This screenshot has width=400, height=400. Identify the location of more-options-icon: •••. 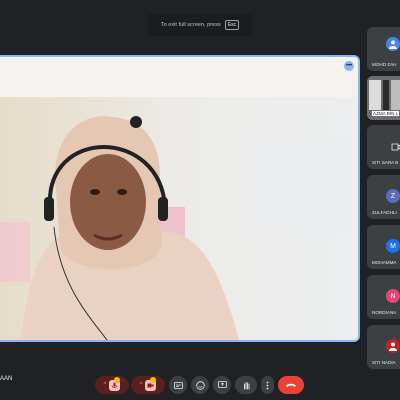
(349, 66).